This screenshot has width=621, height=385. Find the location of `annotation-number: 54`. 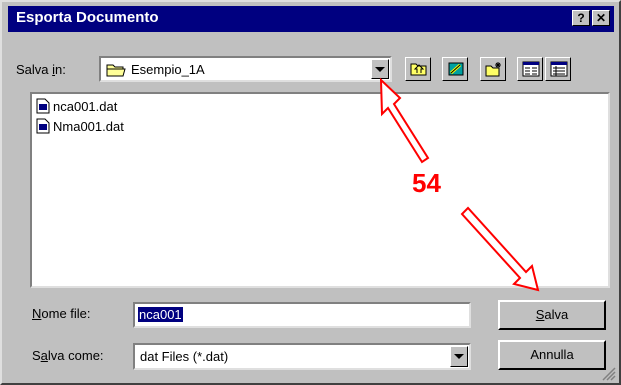

annotation-number: 54 is located at coordinates (426, 183).